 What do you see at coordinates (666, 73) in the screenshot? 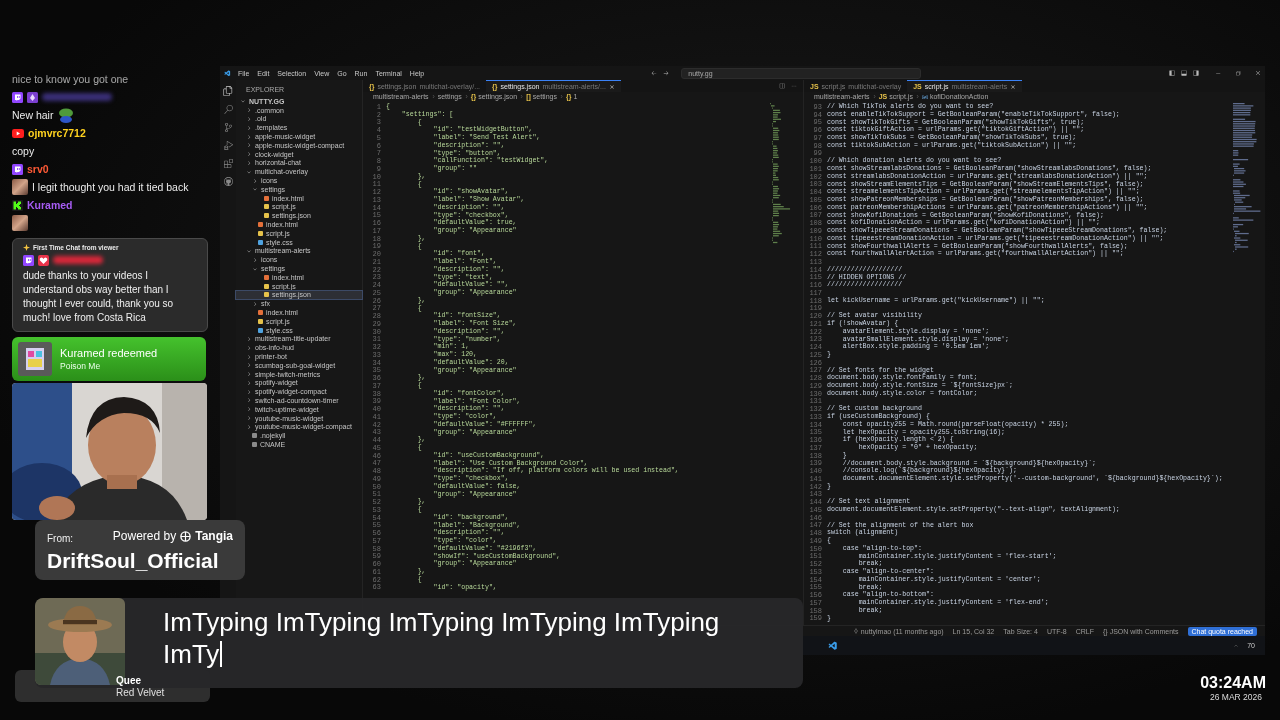
I see `forward-icon` at bounding box center [666, 73].